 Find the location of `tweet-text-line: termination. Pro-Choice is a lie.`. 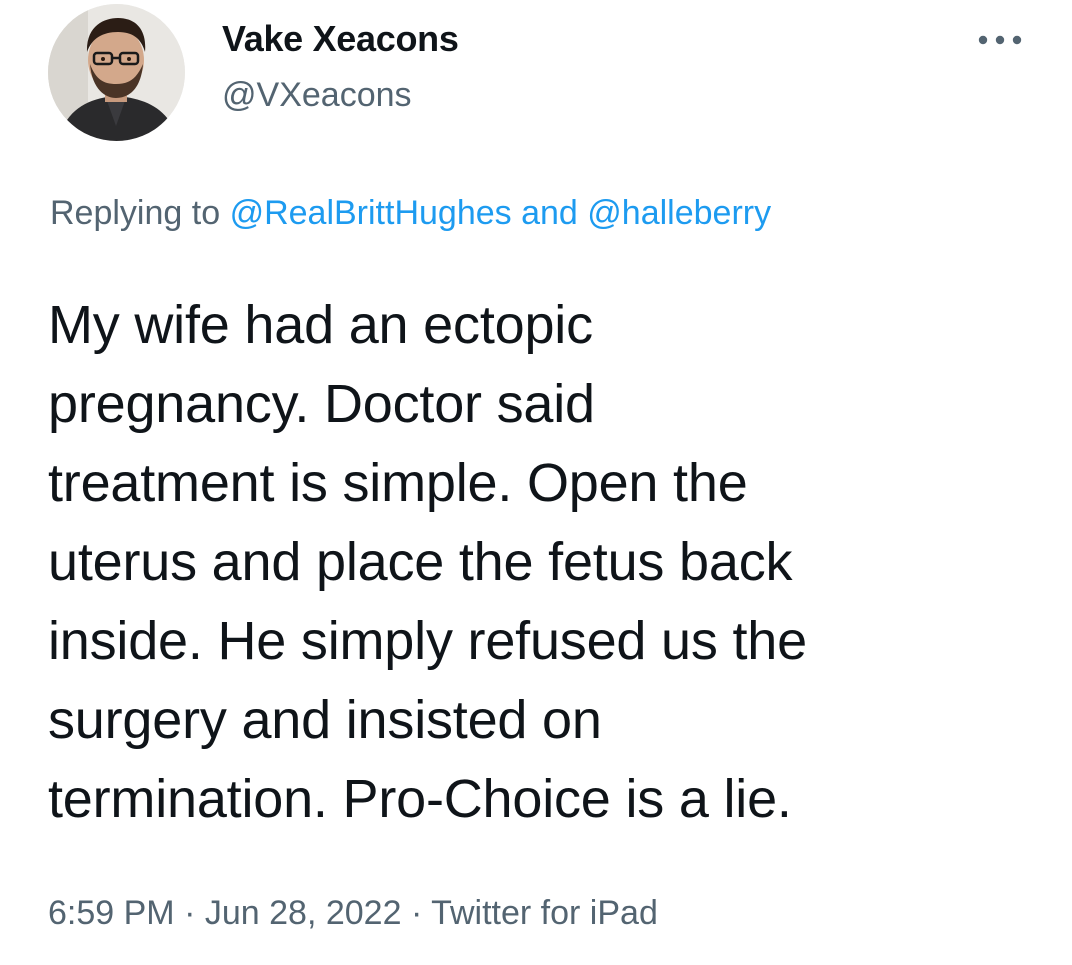

tweet-text-line: termination. Pro-Choice is a lie. is located at coordinates (420, 799).